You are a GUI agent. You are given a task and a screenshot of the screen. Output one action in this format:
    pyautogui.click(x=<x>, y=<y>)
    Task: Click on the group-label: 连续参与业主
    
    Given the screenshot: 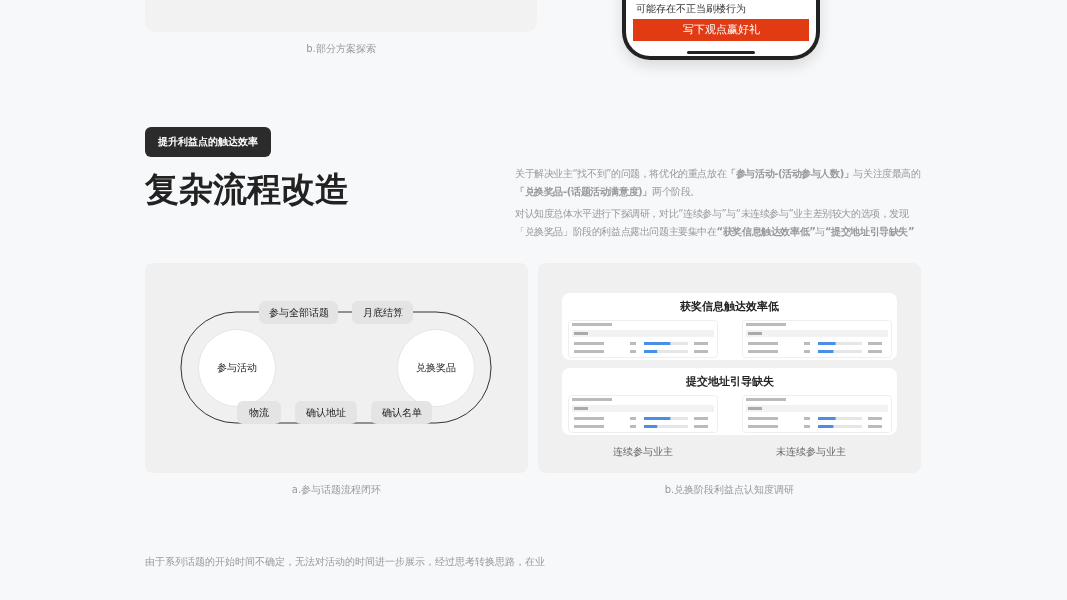 What is the action you would take?
    pyautogui.click(x=643, y=452)
    